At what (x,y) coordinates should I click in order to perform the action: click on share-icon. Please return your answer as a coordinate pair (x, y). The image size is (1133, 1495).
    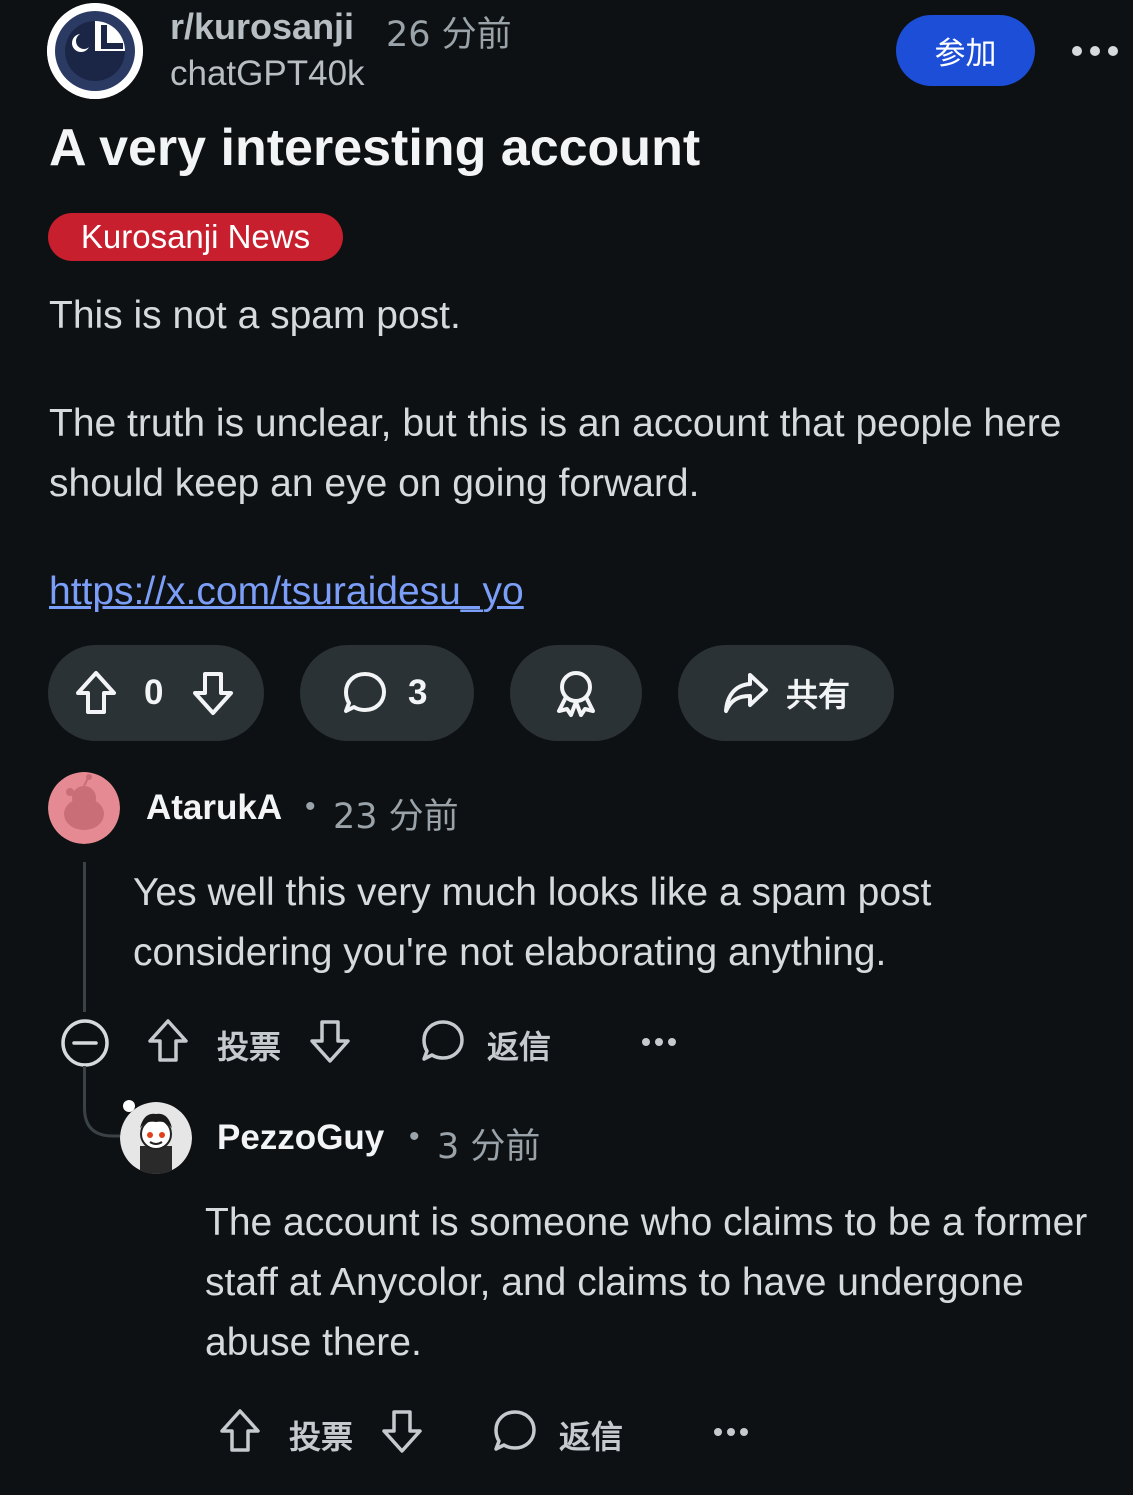
    Looking at the image, I should click on (746, 693).